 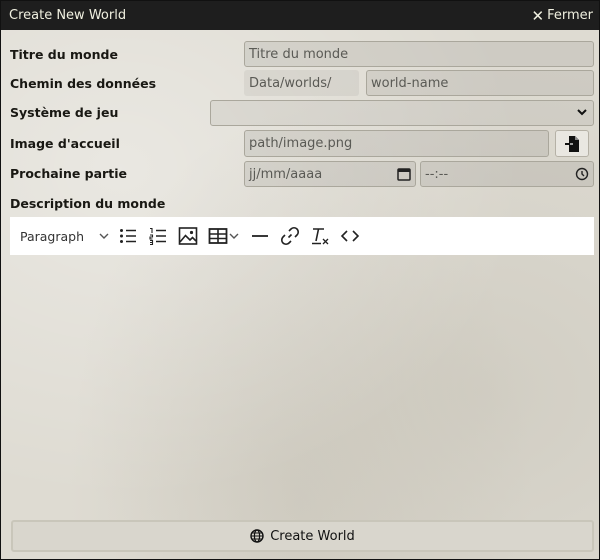 I want to click on next-session-label: Prochaine partie, so click(x=68, y=173).